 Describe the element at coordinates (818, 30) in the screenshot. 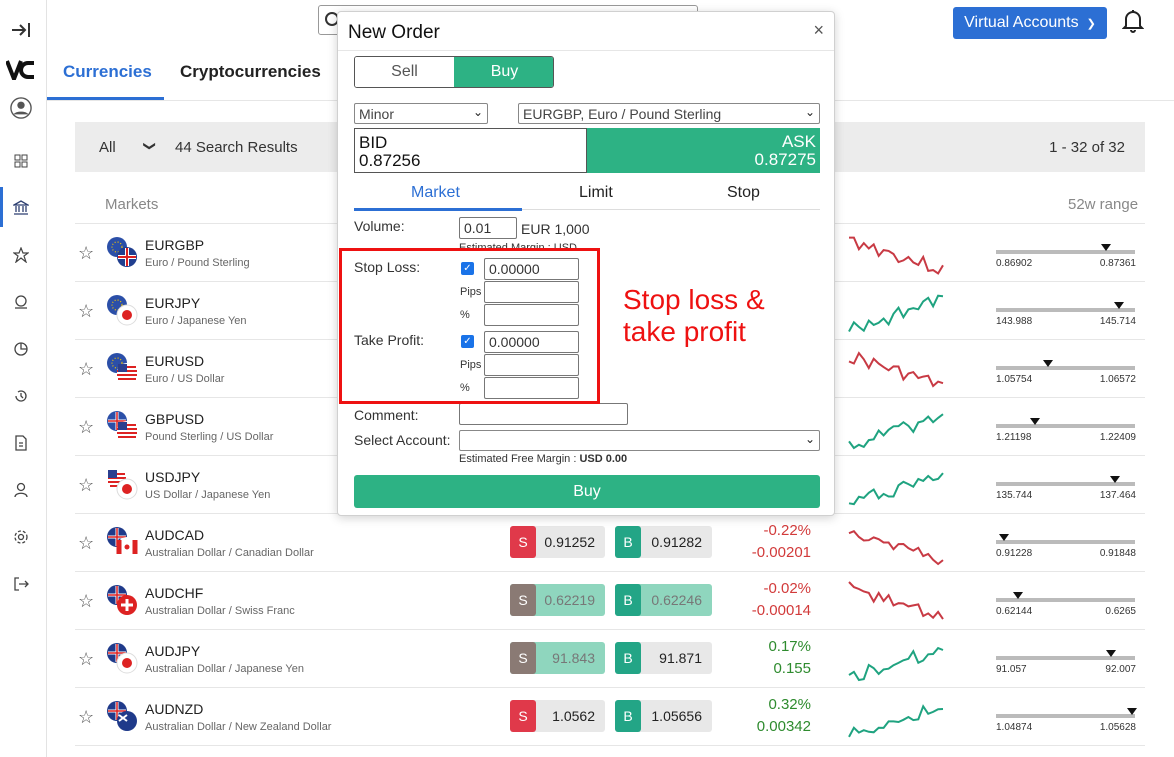

I see `close-icon: ×` at that location.